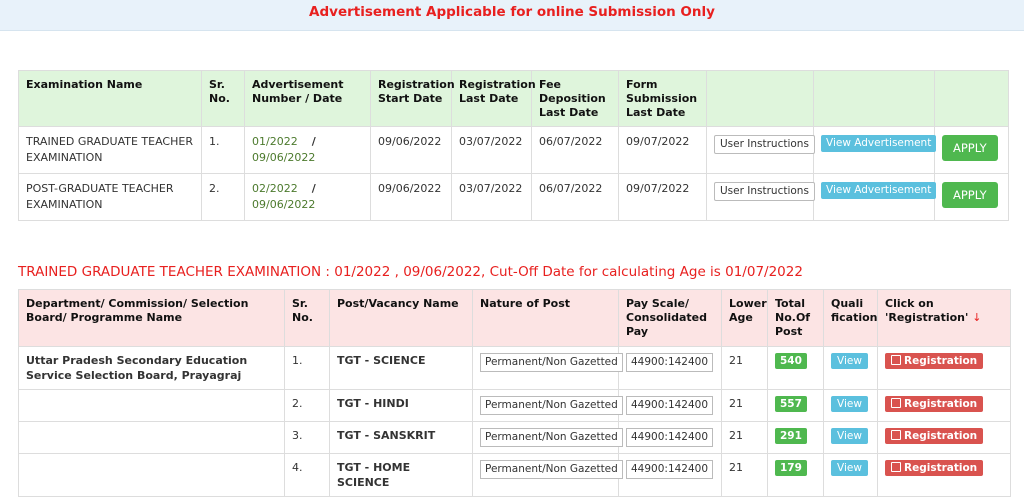  What do you see at coordinates (662, 98) in the screenshot?
I see `header-form-last: Form Submission Last Date` at bounding box center [662, 98].